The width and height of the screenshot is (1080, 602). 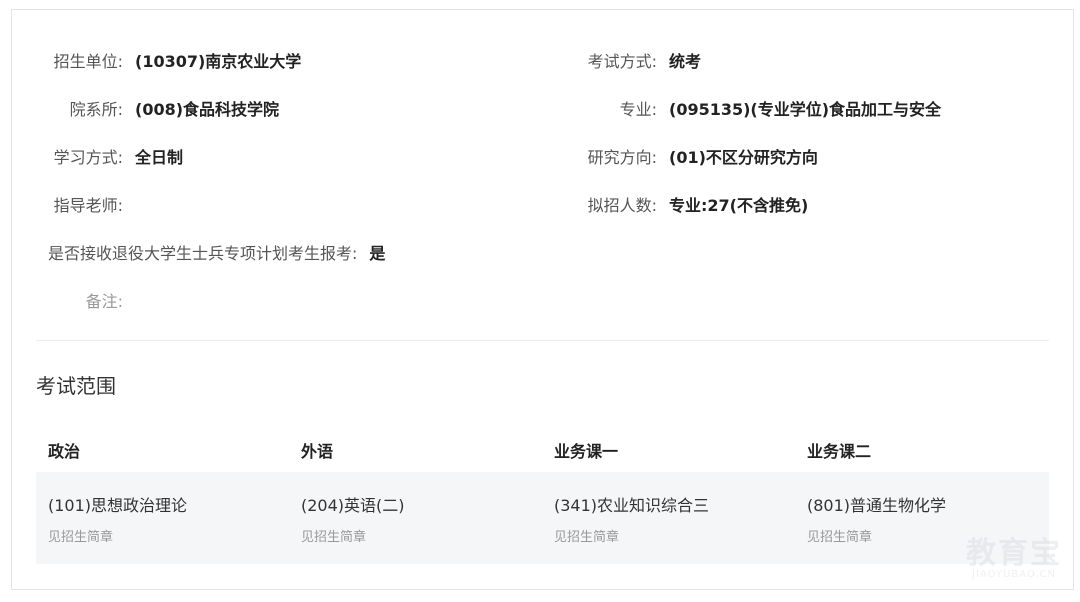 I want to click on veteran-label: 是否接收退役大学生士兵专项计划考生报考:, so click(x=203, y=253).